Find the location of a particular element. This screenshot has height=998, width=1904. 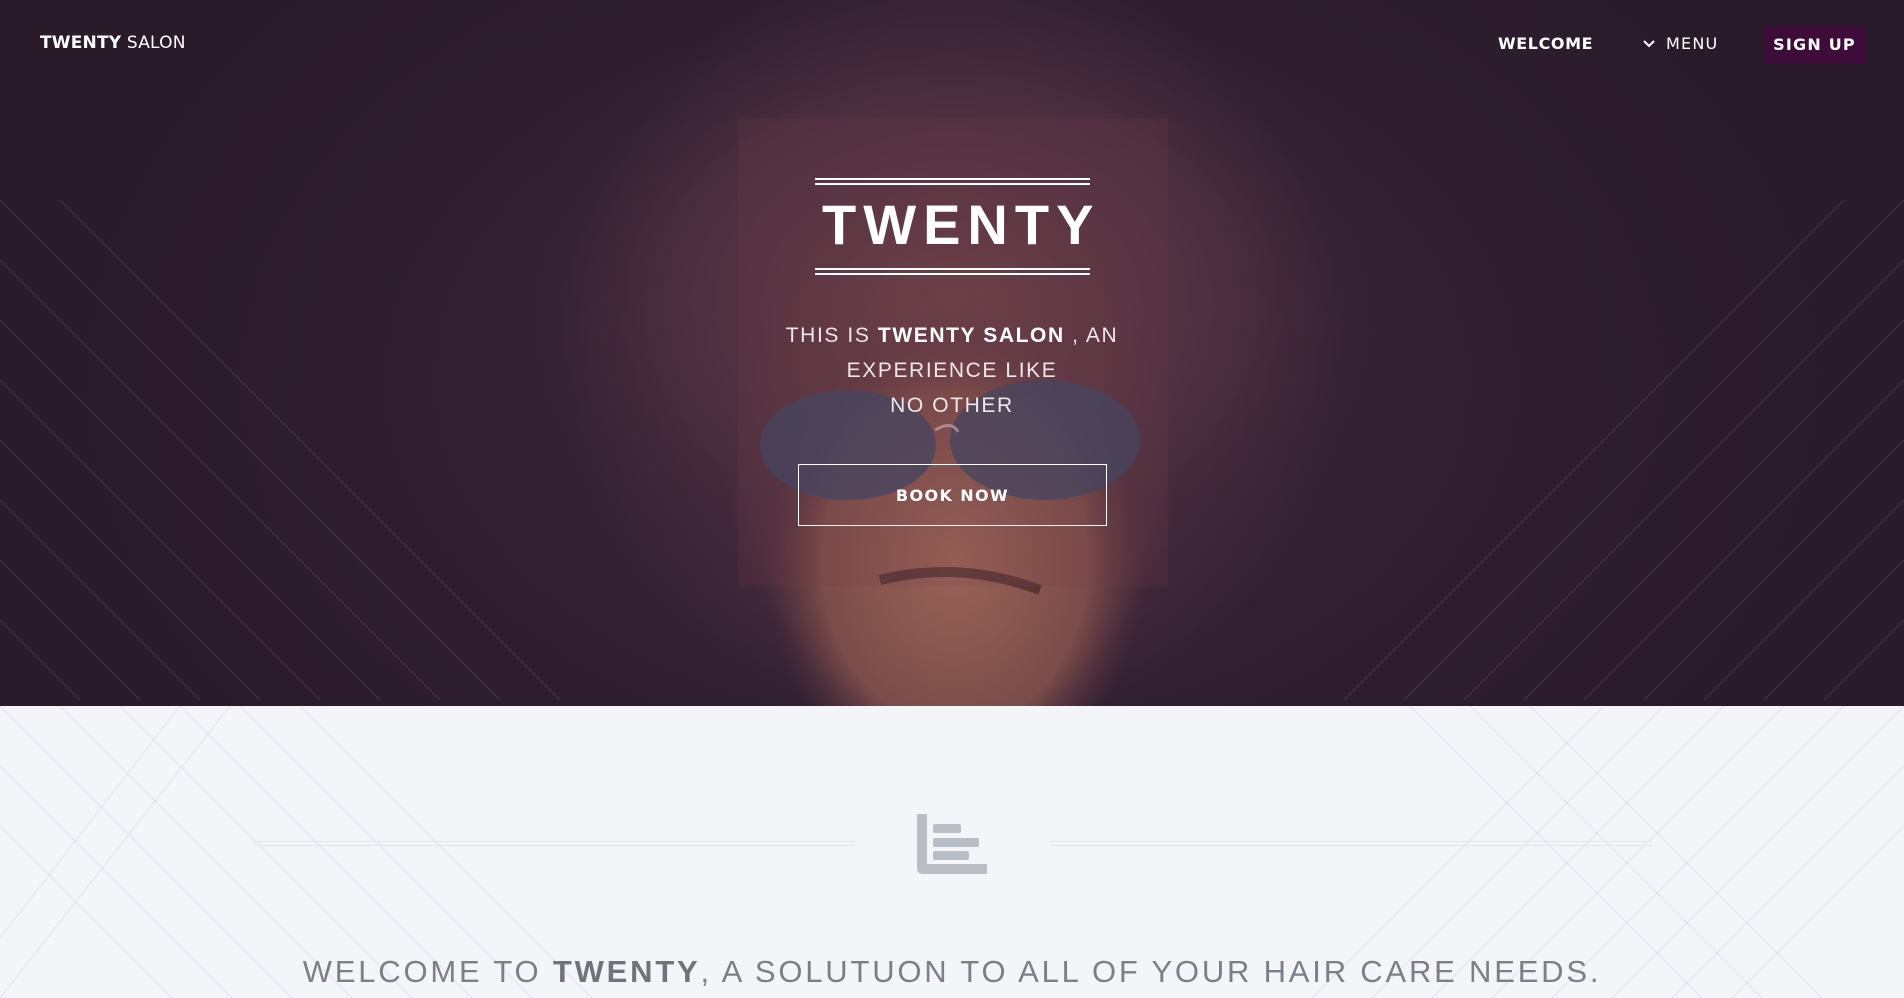

book-now-button: BOOK NOW is located at coordinates (952, 495).